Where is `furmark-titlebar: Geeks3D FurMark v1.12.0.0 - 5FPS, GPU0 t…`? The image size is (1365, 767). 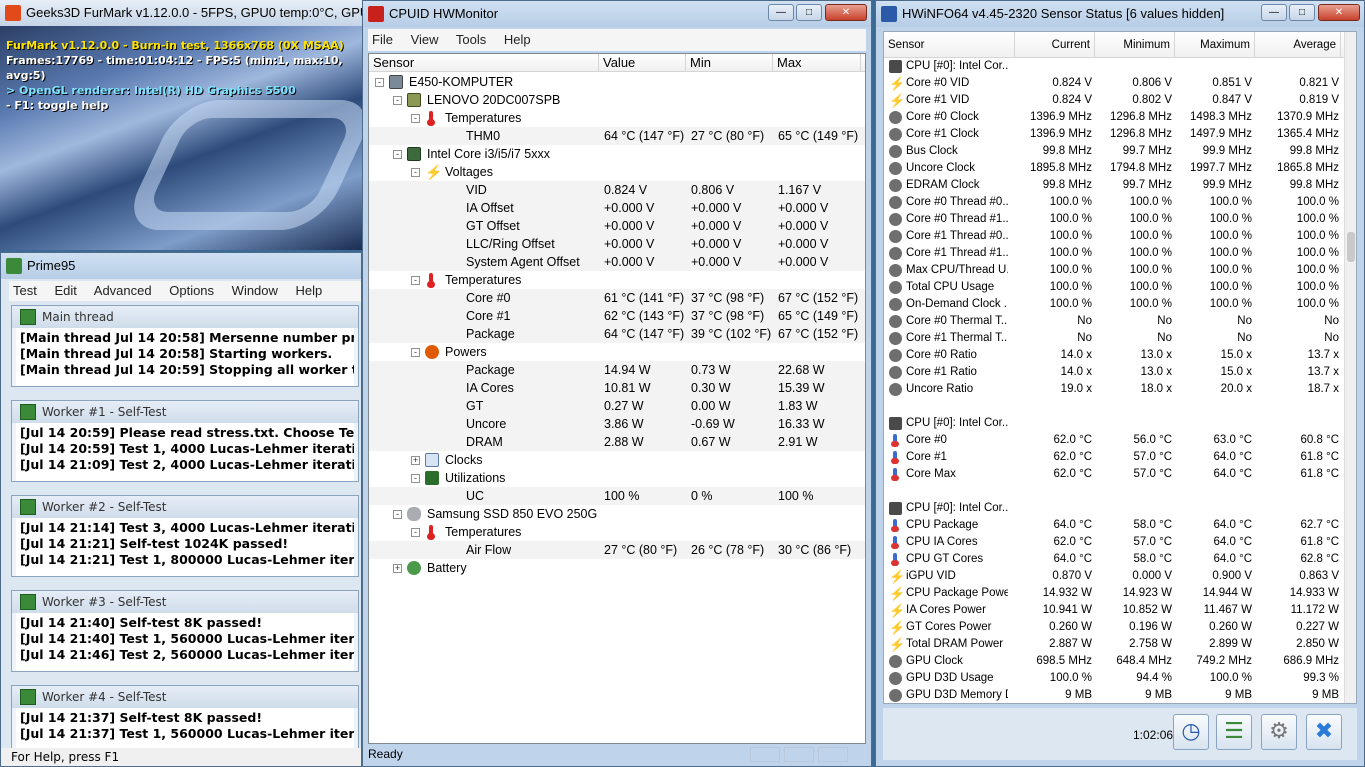
furmark-titlebar: Geeks3D FurMark v1.12.0.0 - 5FPS, GPU0 t… is located at coordinates (181, 13).